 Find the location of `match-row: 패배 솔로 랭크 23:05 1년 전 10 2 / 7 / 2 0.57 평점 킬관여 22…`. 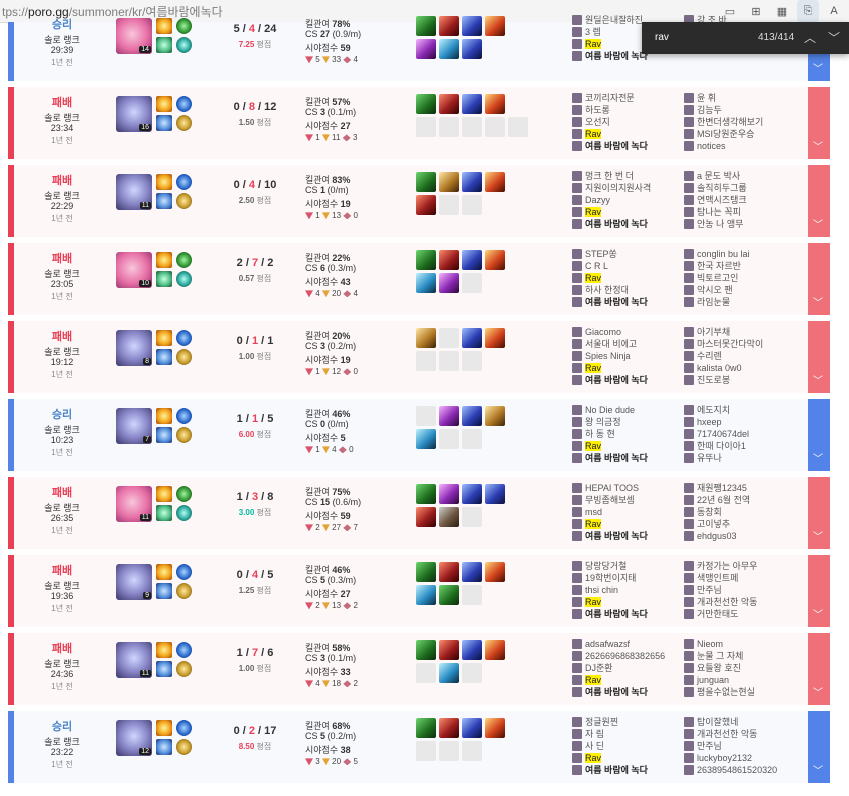

match-row: 패배 솔로 랭크 23:05 1년 전 10 2 / 7 / 2 0.57 평점 킬관여 22… is located at coordinates (419, 279).